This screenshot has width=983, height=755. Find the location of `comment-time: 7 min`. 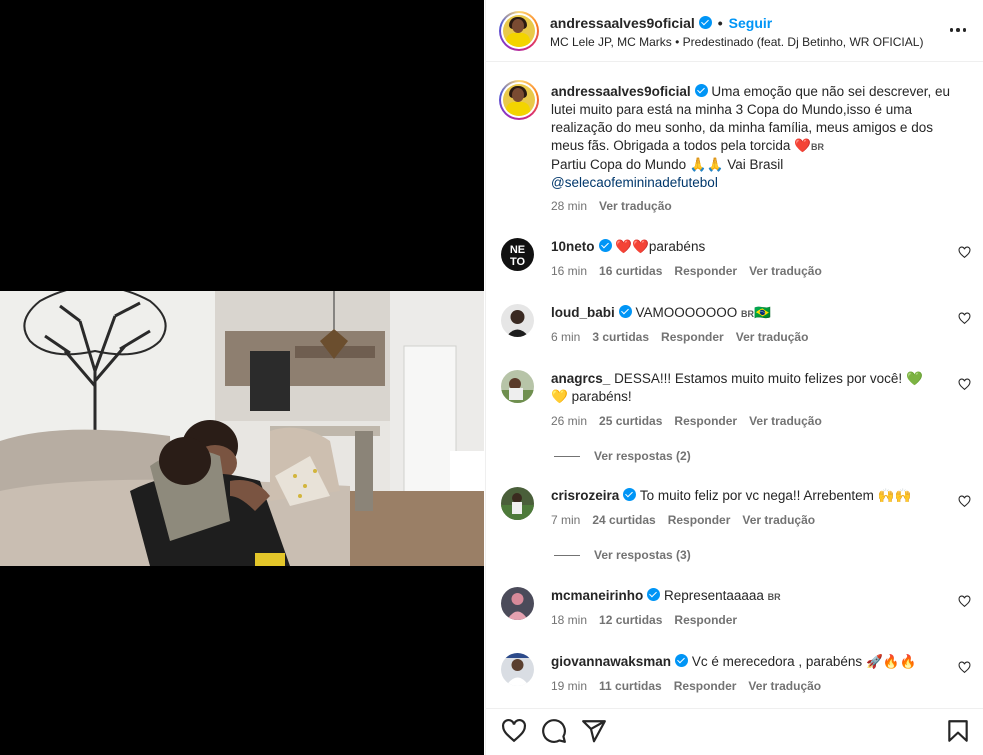

comment-time: 7 min is located at coordinates (566, 520).